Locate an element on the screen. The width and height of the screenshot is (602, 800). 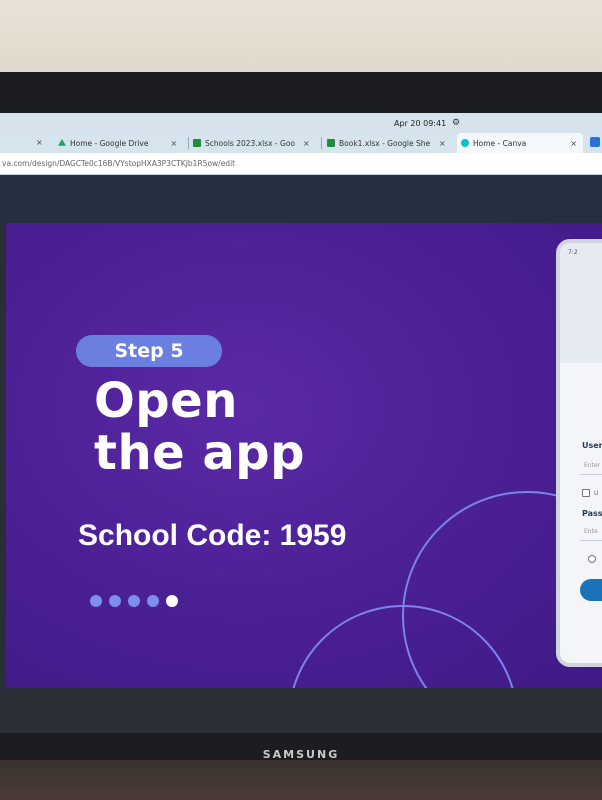
password-label: Passw is located at coordinates (592, 513).